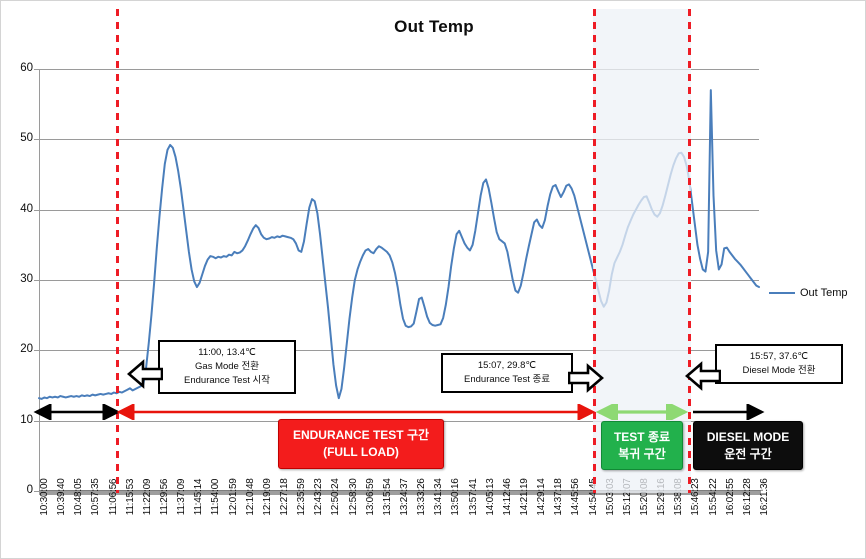  Describe the element at coordinates (44, 497) in the screenshot. I see `x-tick-label: 10:30:00` at that location.